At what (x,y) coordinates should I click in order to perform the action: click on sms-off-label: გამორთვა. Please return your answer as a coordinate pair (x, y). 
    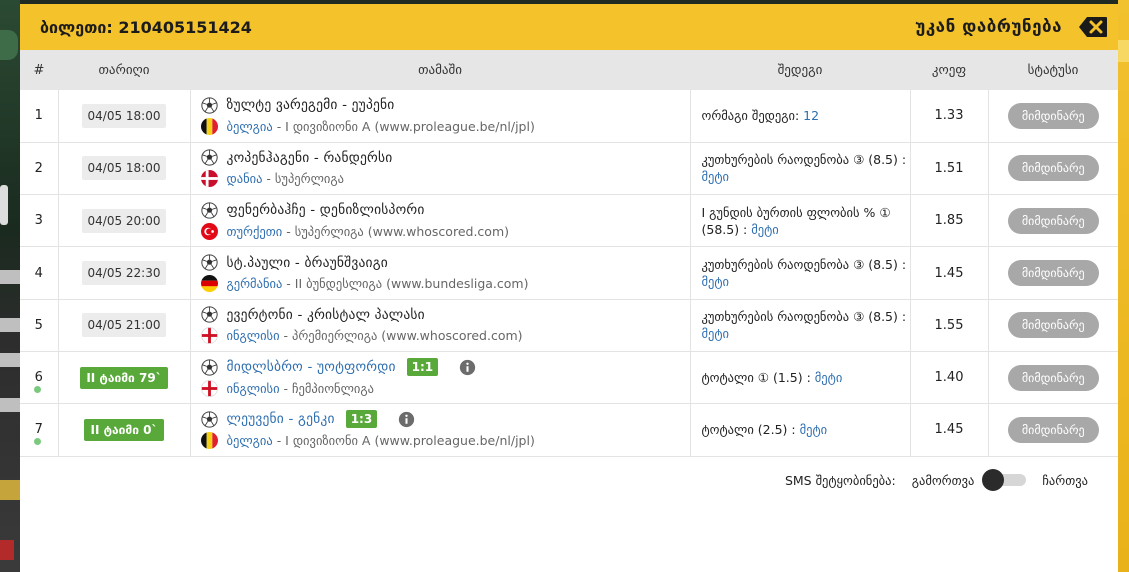
    Looking at the image, I should click on (943, 480).